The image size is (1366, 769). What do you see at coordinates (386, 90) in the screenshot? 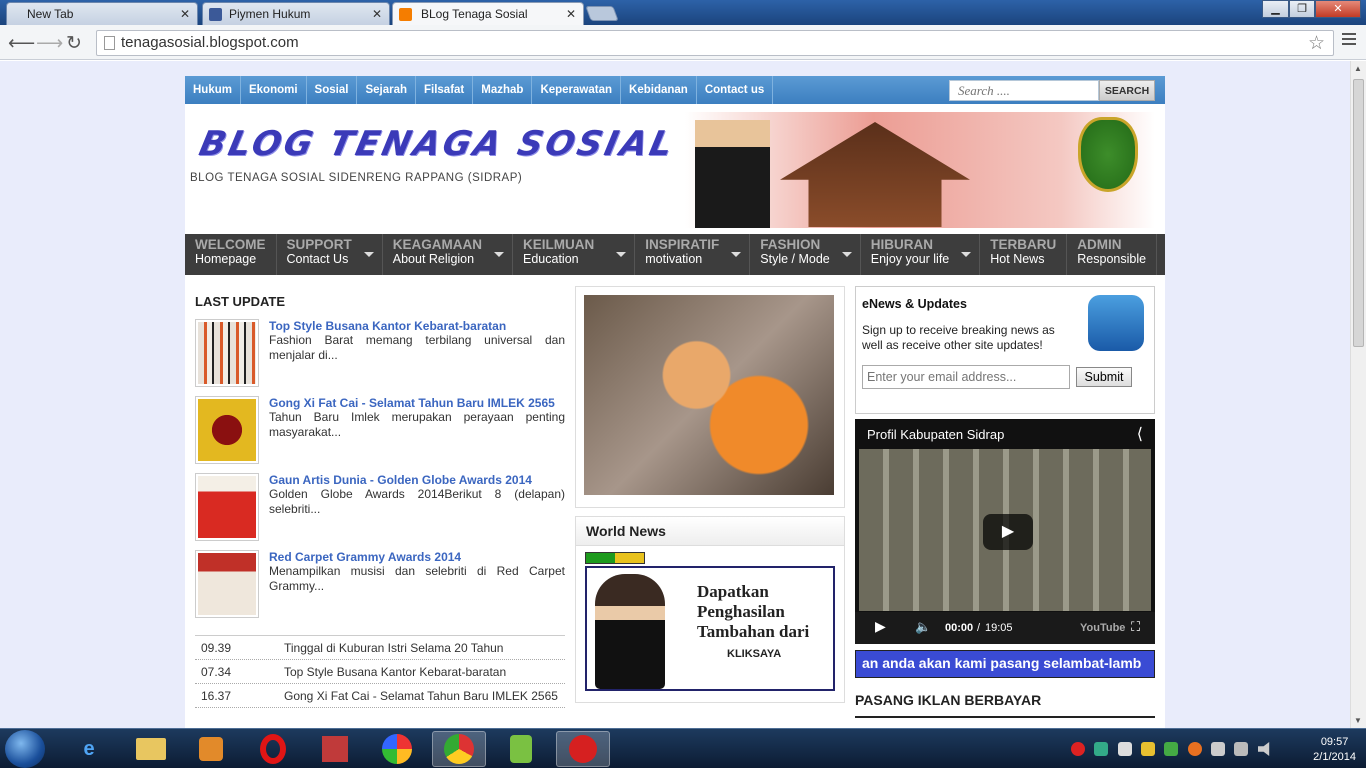
I see `topmenu-sejarah: Sejarah` at bounding box center [386, 90].